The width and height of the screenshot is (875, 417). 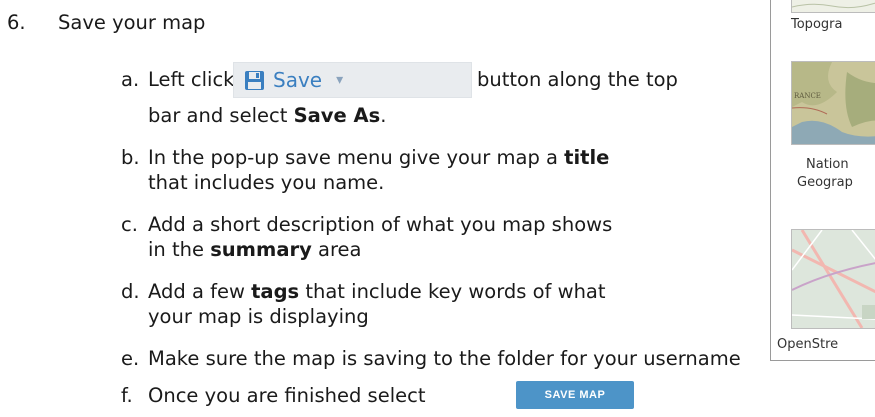 I want to click on item-c-line2: in the summary area, so click(x=255, y=250).